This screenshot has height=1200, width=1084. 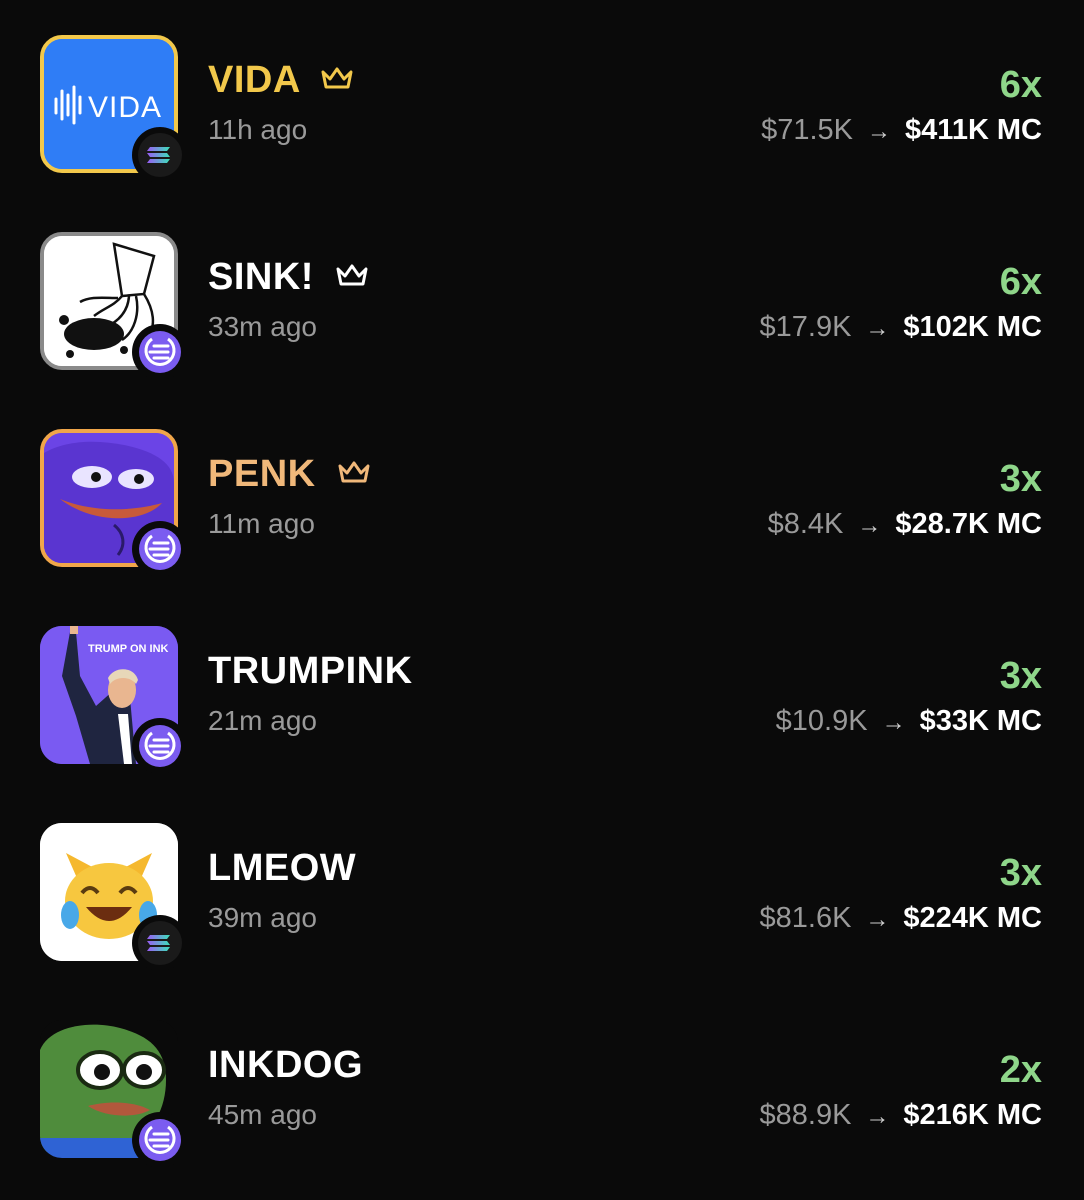 I want to click on token-row-lmeow: LMEOW 39m ago 3x $81.6K → $224K MC, so click(x=542, y=897).